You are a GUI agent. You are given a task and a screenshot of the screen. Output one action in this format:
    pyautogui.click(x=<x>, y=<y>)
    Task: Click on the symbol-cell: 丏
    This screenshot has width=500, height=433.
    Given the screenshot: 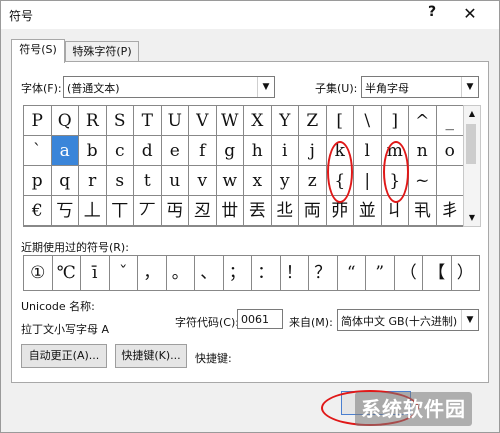 What is the action you would take?
    pyautogui.click(x=175, y=211)
    